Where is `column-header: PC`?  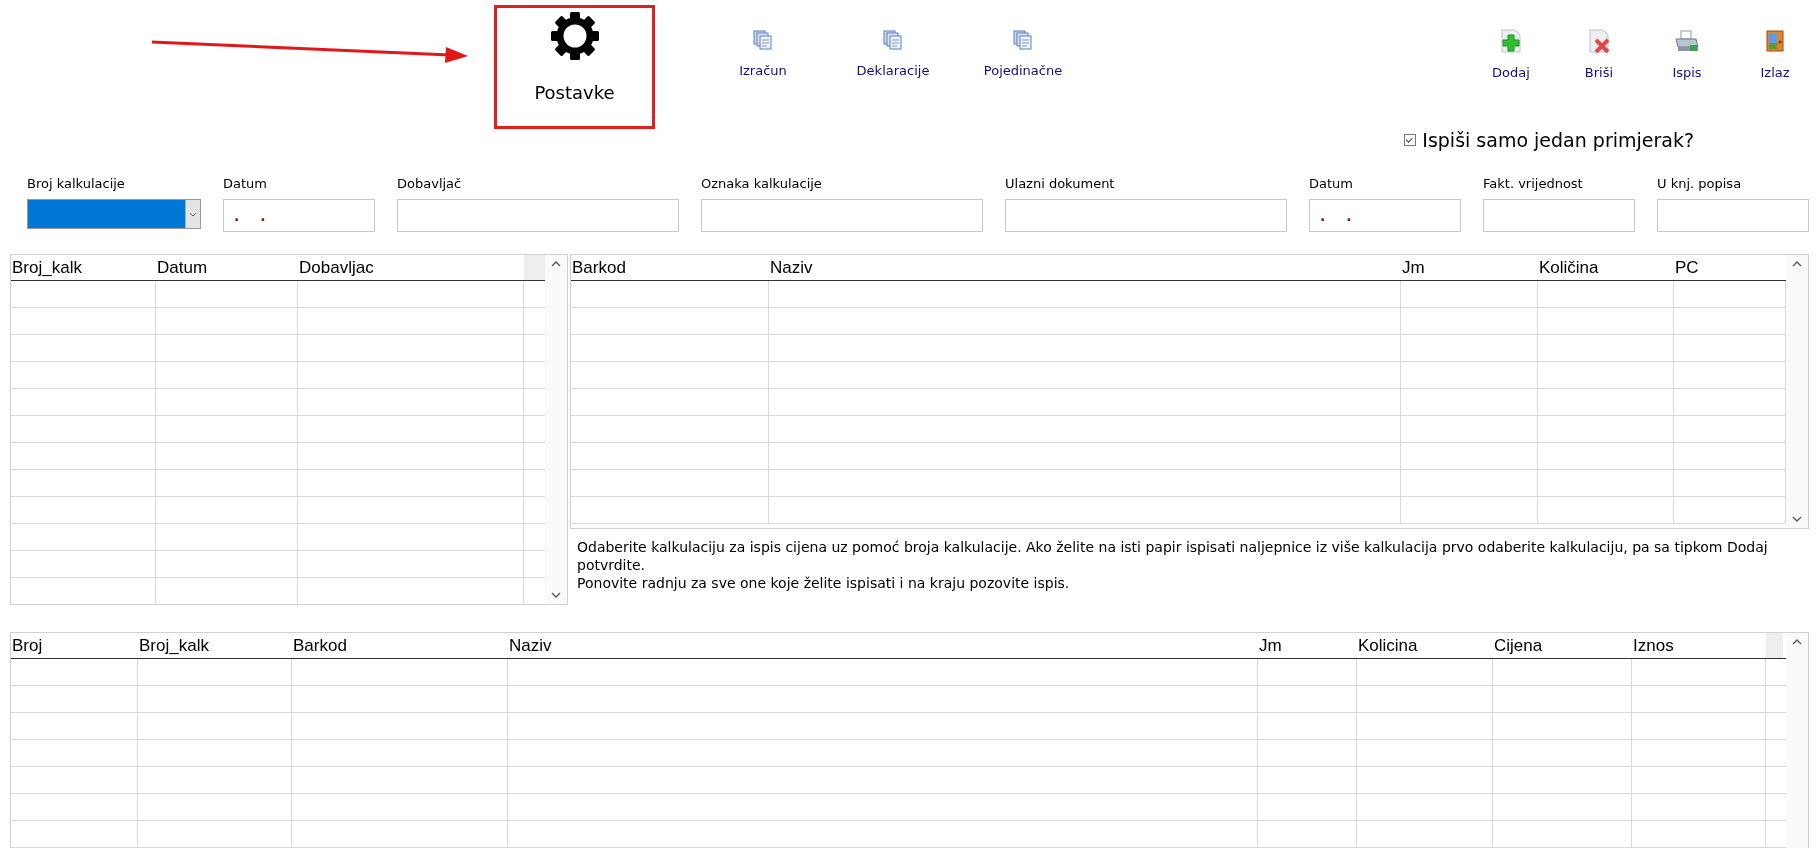
column-header: PC is located at coordinates (1730, 267).